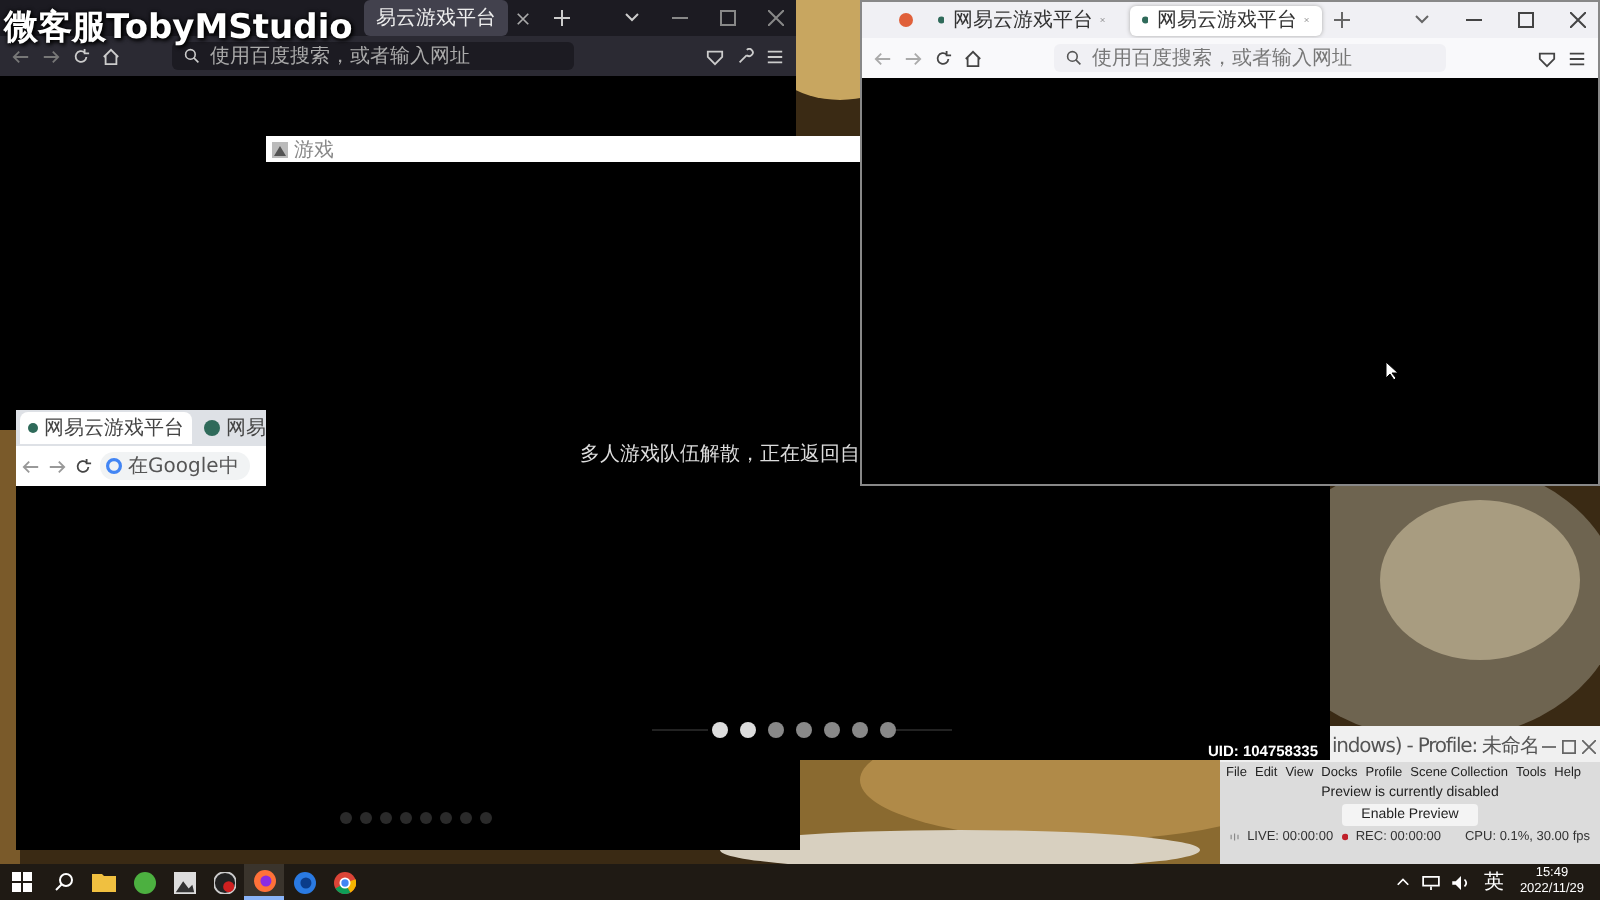 Image resolution: width=1600 pixels, height=900 pixels. What do you see at coordinates (1435, 746) in the screenshot?
I see `window-title: indows) - Profile: 未命名` at bounding box center [1435, 746].